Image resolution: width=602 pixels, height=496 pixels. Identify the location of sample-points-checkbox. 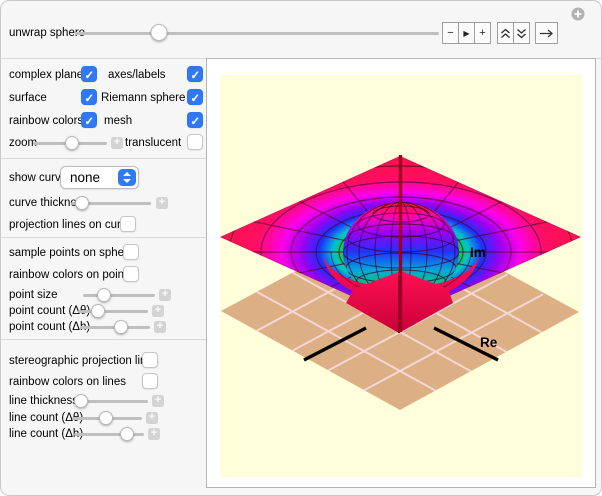
(131, 252).